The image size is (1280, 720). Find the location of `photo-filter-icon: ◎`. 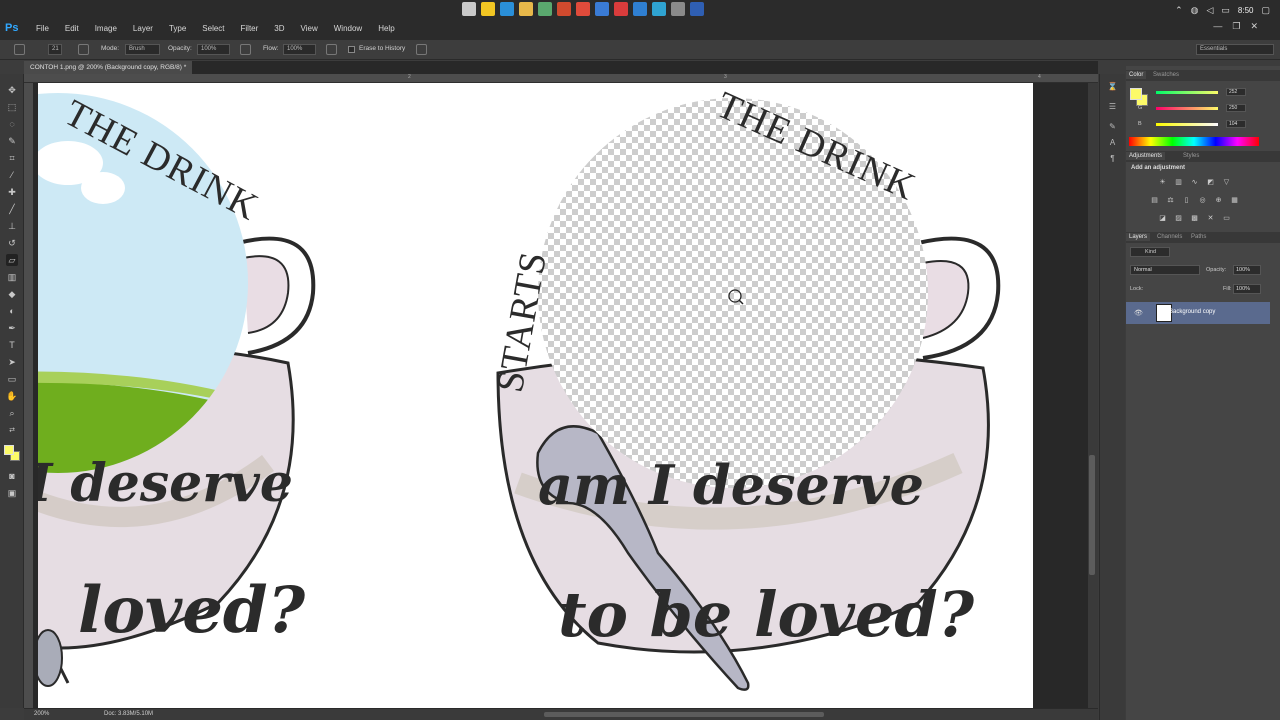

photo-filter-icon: ◎ is located at coordinates (1202, 200).